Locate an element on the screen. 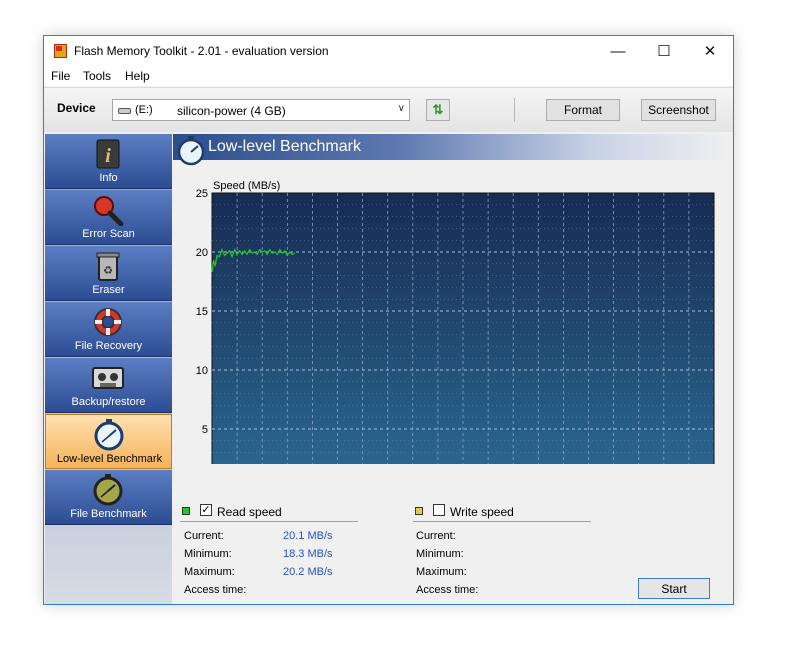 The image size is (790, 658). y-tick-label: 5 is located at coordinates (205, 430).